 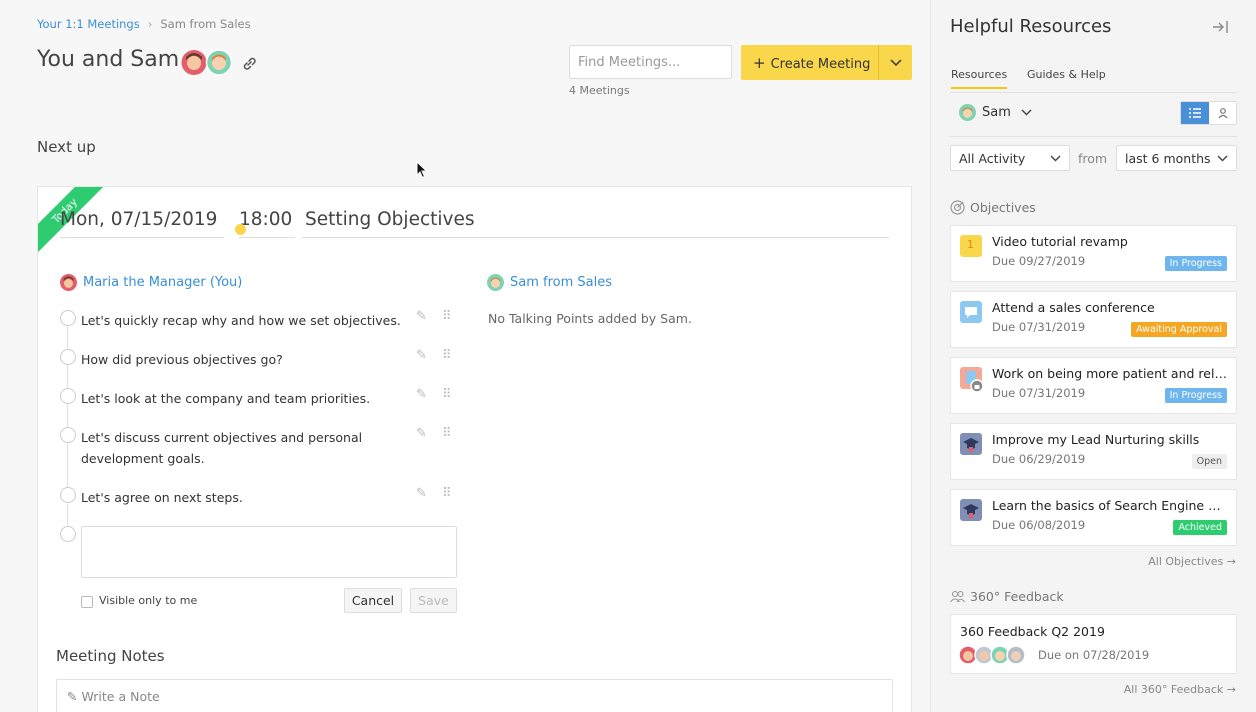 What do you see at coordinates (957, 596) in the screenshot?
I see `people-icon` at bounding box center [957, 596].